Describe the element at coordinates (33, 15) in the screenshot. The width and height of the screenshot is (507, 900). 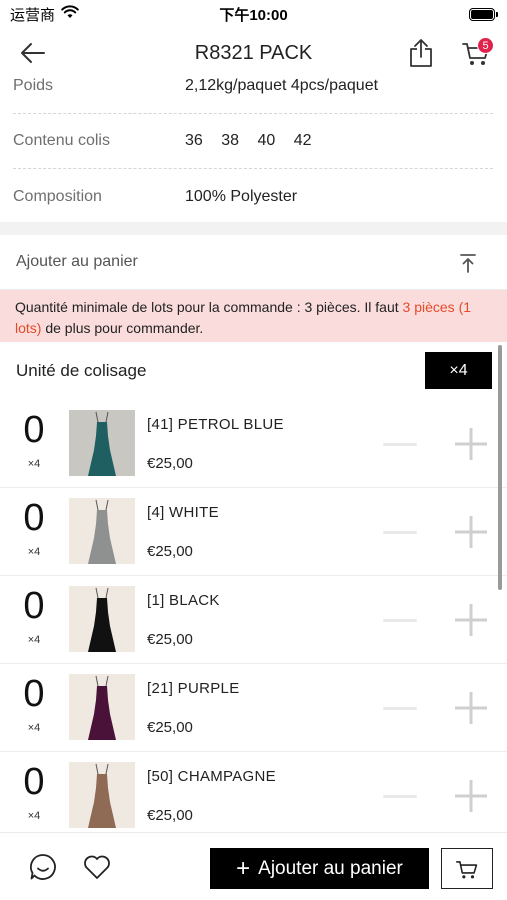
I see `carrier-label: 运营商` at that location.